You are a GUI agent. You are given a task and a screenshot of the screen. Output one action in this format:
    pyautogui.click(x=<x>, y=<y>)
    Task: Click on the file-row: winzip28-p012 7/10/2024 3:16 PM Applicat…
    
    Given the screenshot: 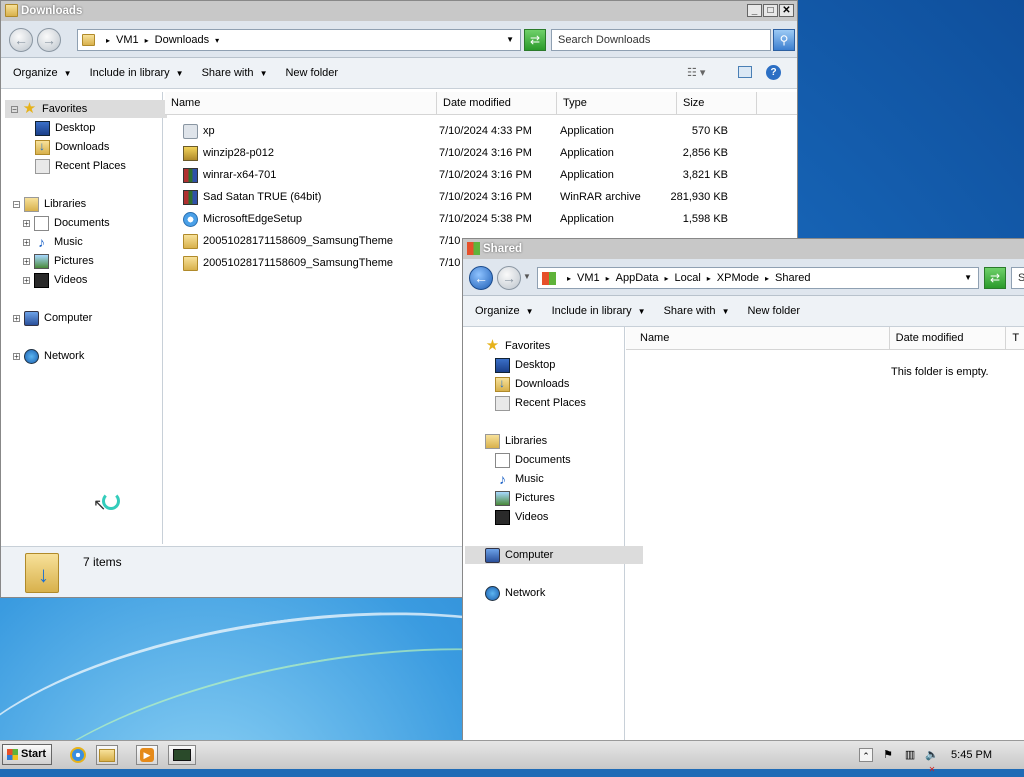 What is the action you would take?
    pyautogui.click(x=455, y=153)
    